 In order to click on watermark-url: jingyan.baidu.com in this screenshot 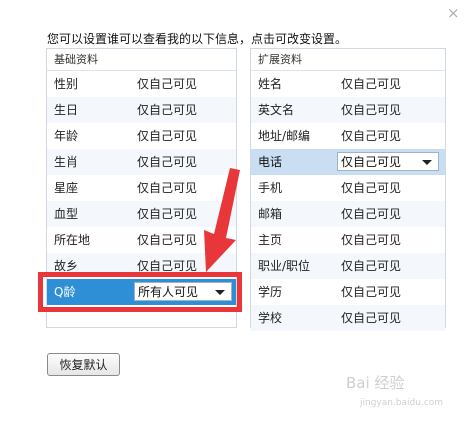, I will do `click(402, 403)`.